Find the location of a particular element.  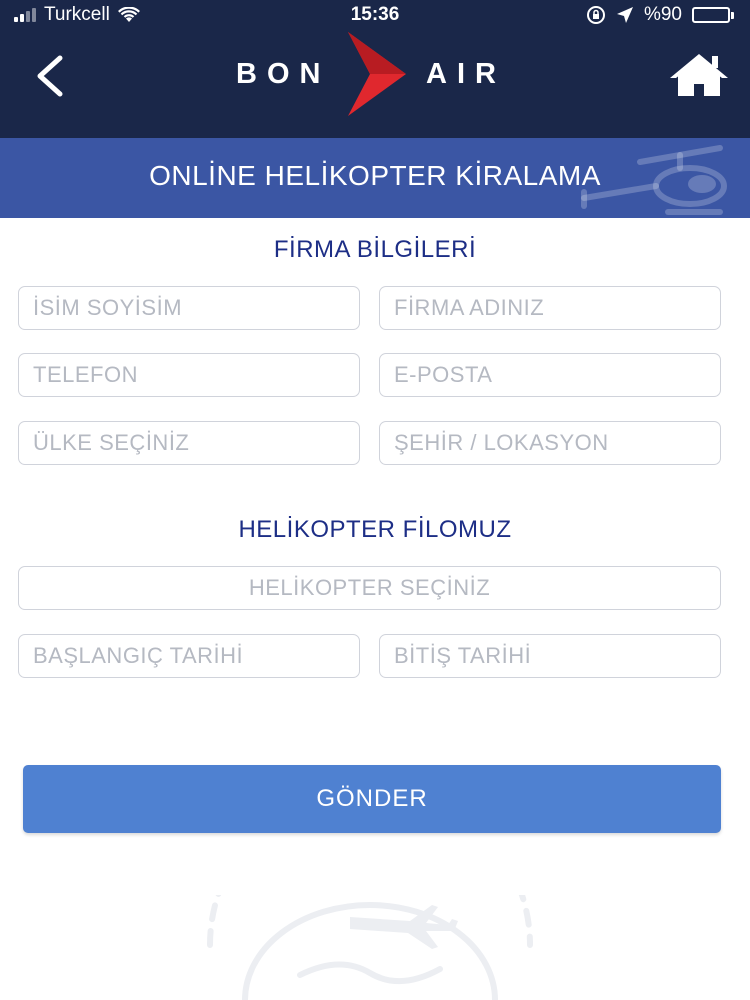

end-date-input is located at coordinates (550, 656).